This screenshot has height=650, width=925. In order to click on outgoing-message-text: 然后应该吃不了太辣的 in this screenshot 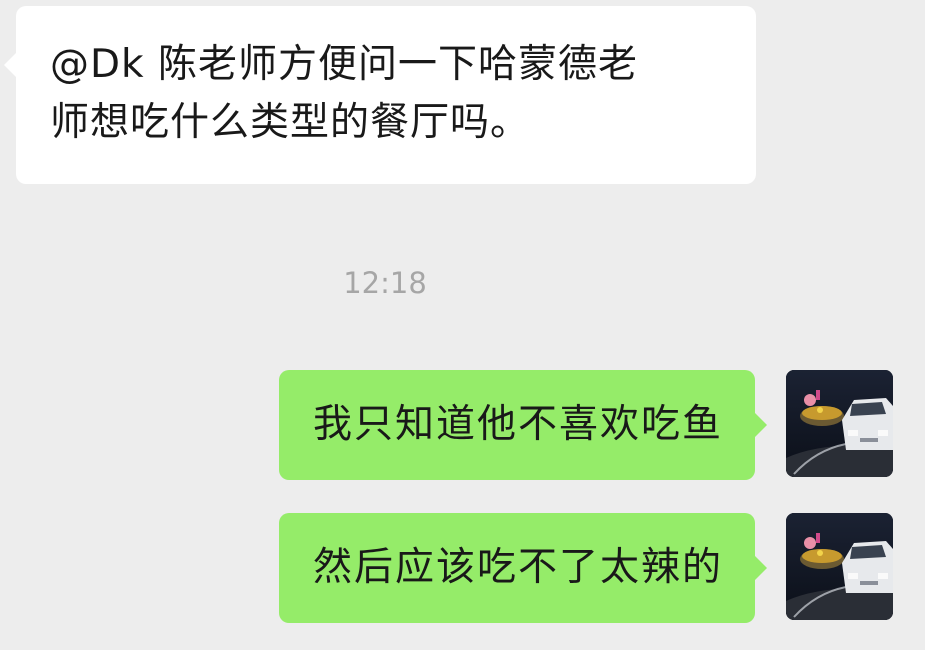, I will do `click(517, 567)`.